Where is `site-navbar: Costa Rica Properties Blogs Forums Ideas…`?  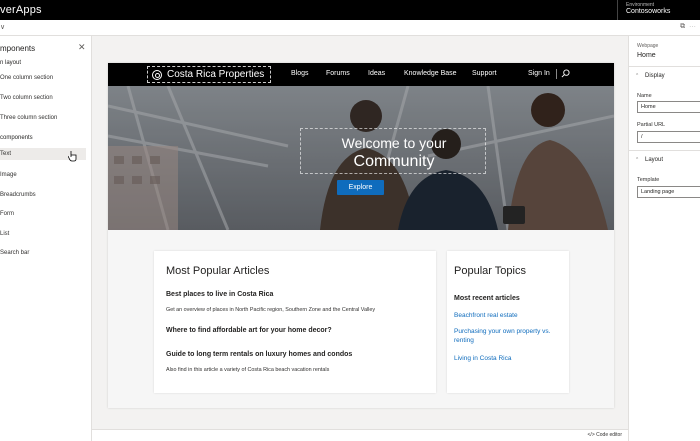
site-navbar: Costa Rica Properties Blogs Forums Ideas… is located at coordinates (361, 74).